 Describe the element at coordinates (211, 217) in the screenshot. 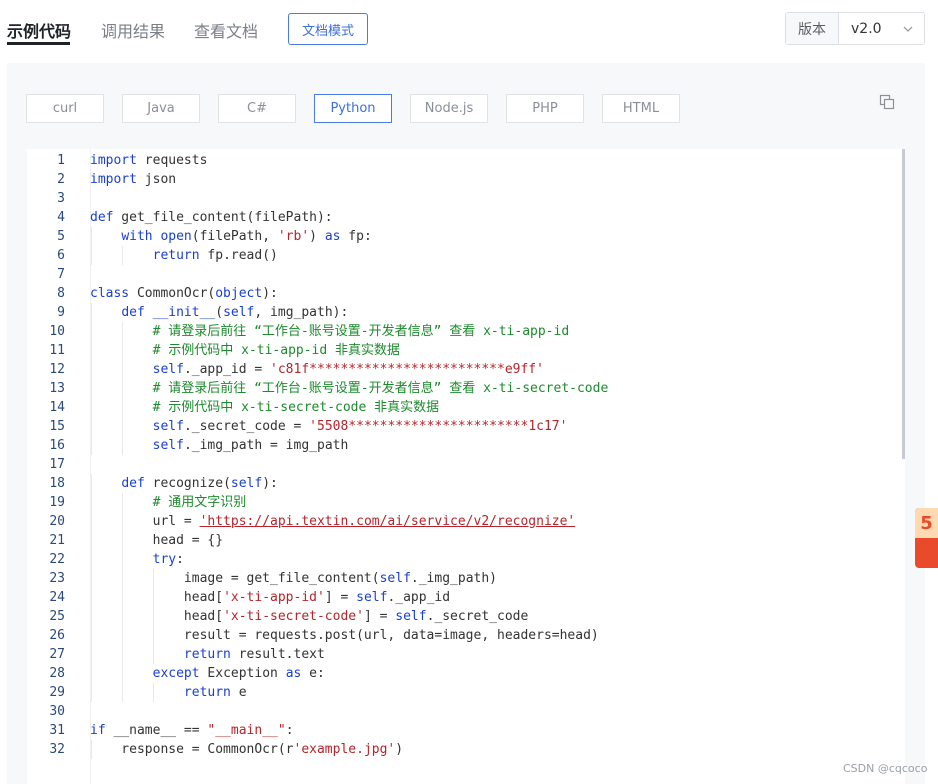

I see `code-text: def get_file_content(filePath):` at that location.